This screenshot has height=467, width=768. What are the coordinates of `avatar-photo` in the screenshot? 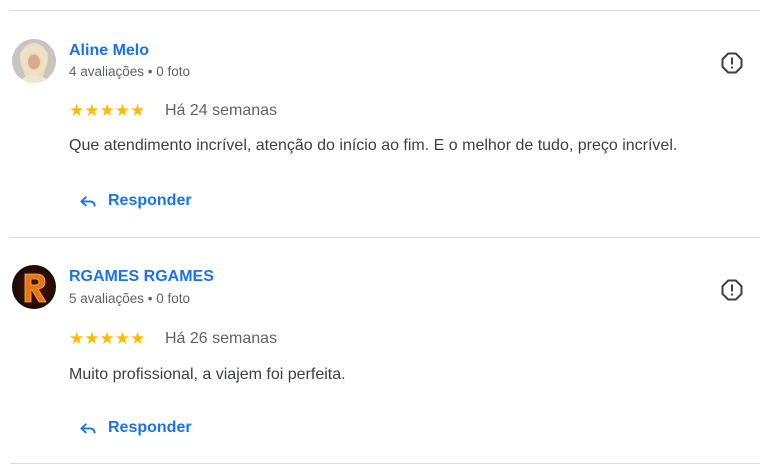 It's located at (34, 61).